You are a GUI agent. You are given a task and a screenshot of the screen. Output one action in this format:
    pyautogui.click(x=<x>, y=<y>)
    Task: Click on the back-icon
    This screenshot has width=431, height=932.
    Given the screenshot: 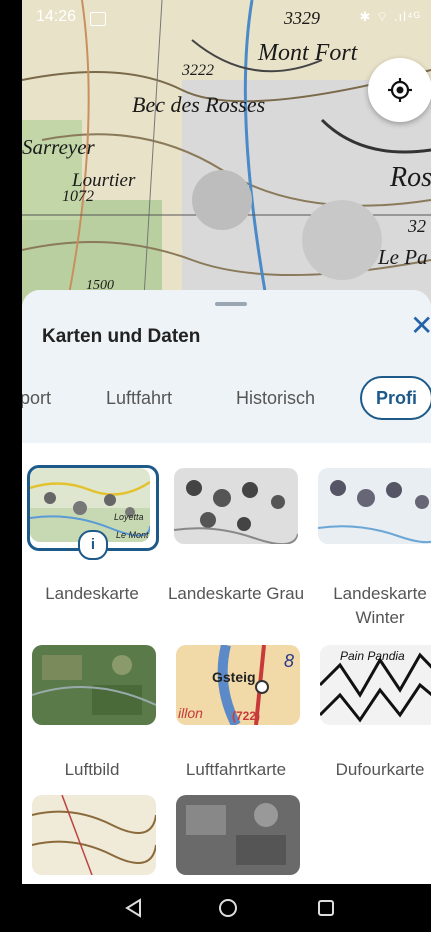 What is the action you would take?
    pyautogui.click(x=133, y=908)
    